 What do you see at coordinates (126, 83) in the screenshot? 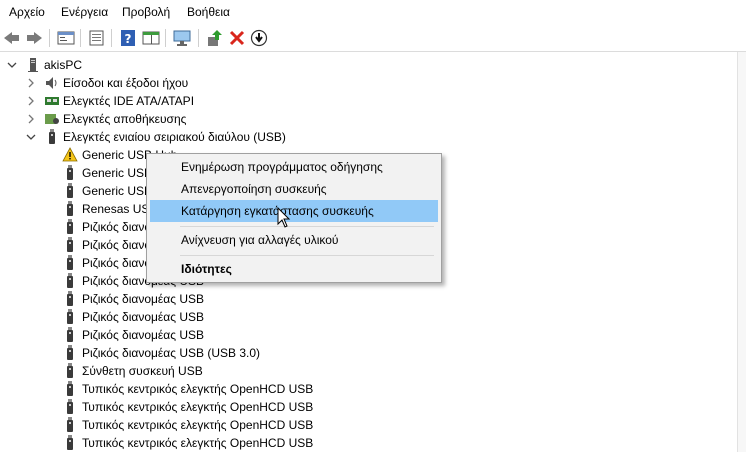
I see `category-label: Είσοδοι και έξοδοι ήχου` at bounding box center [126, 83].